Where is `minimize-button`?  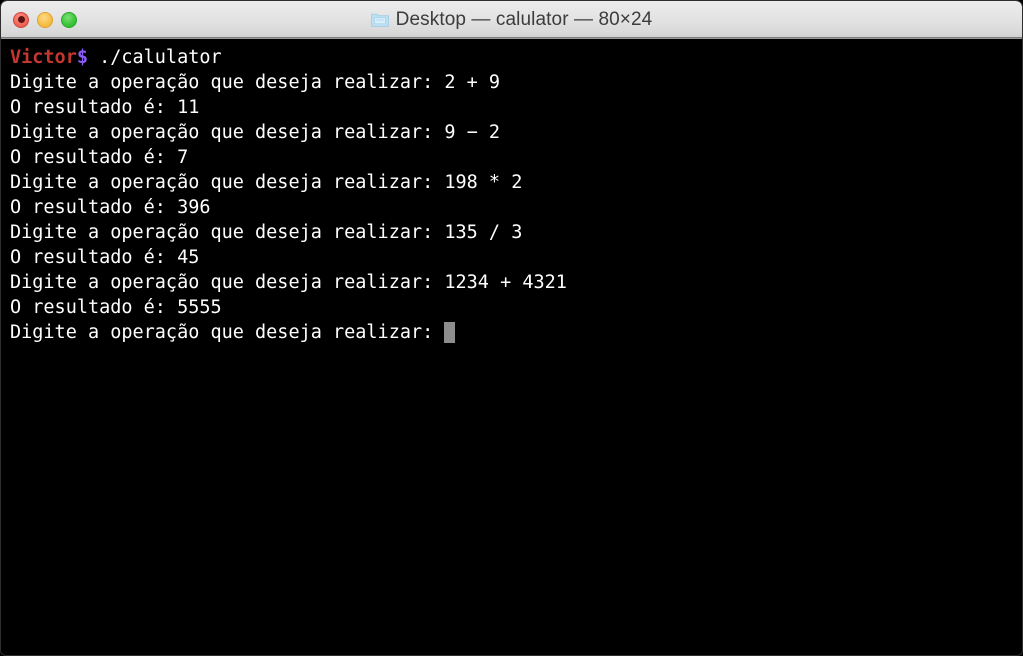
minimize-button is located at coordinates (45, 19).